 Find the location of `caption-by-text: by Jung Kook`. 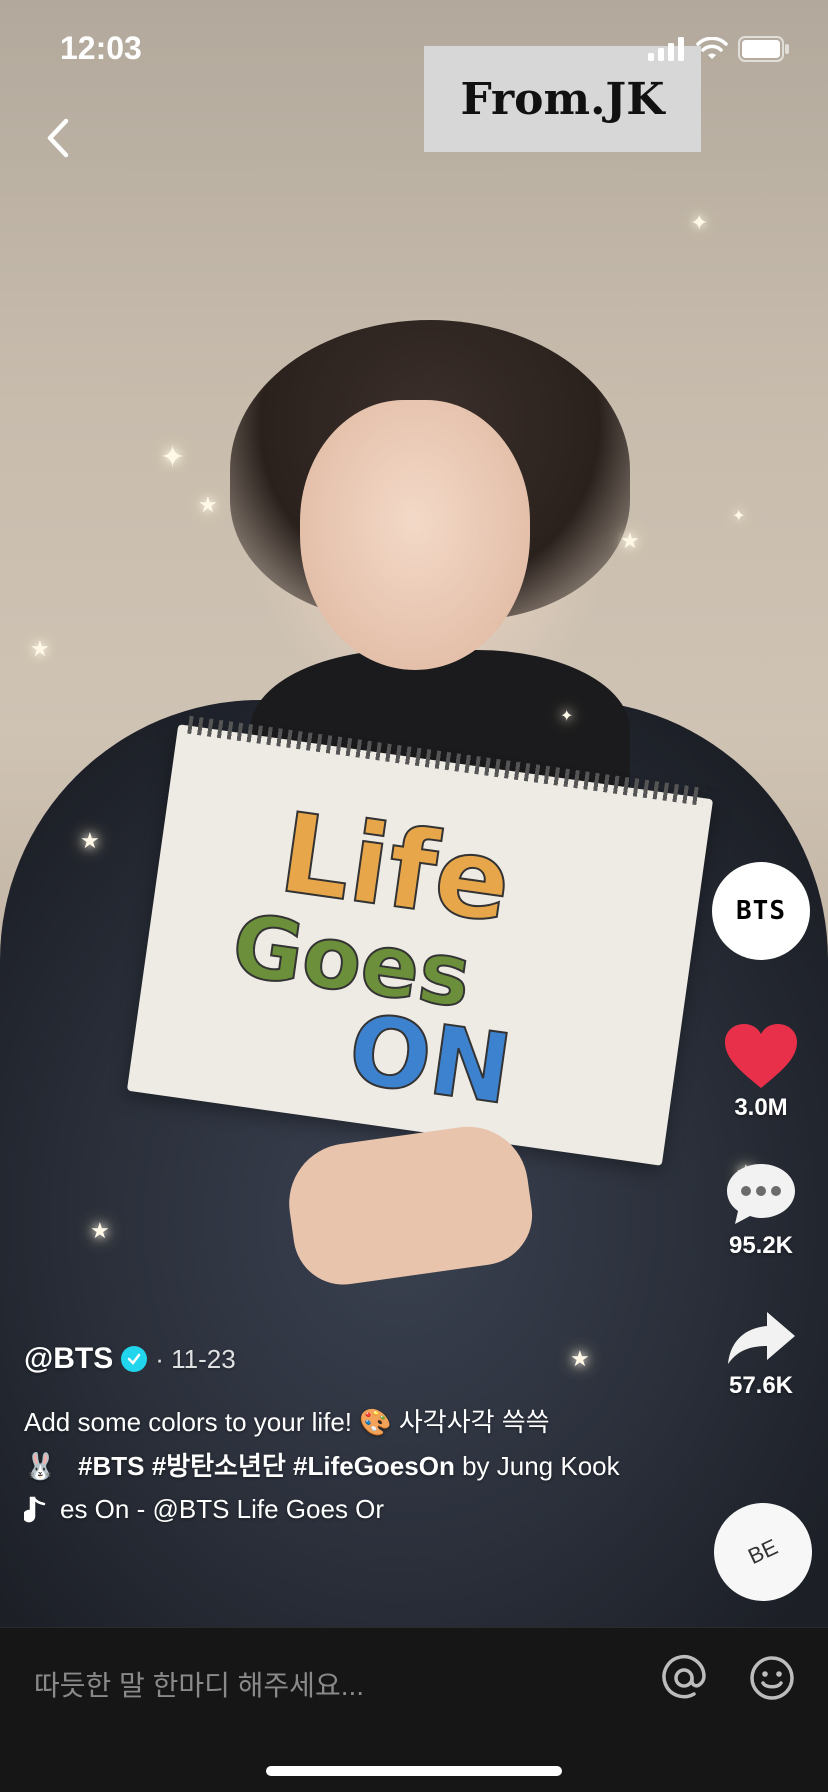

caption-by-text: by Jung Kook is located at coordinates (541, 1466).